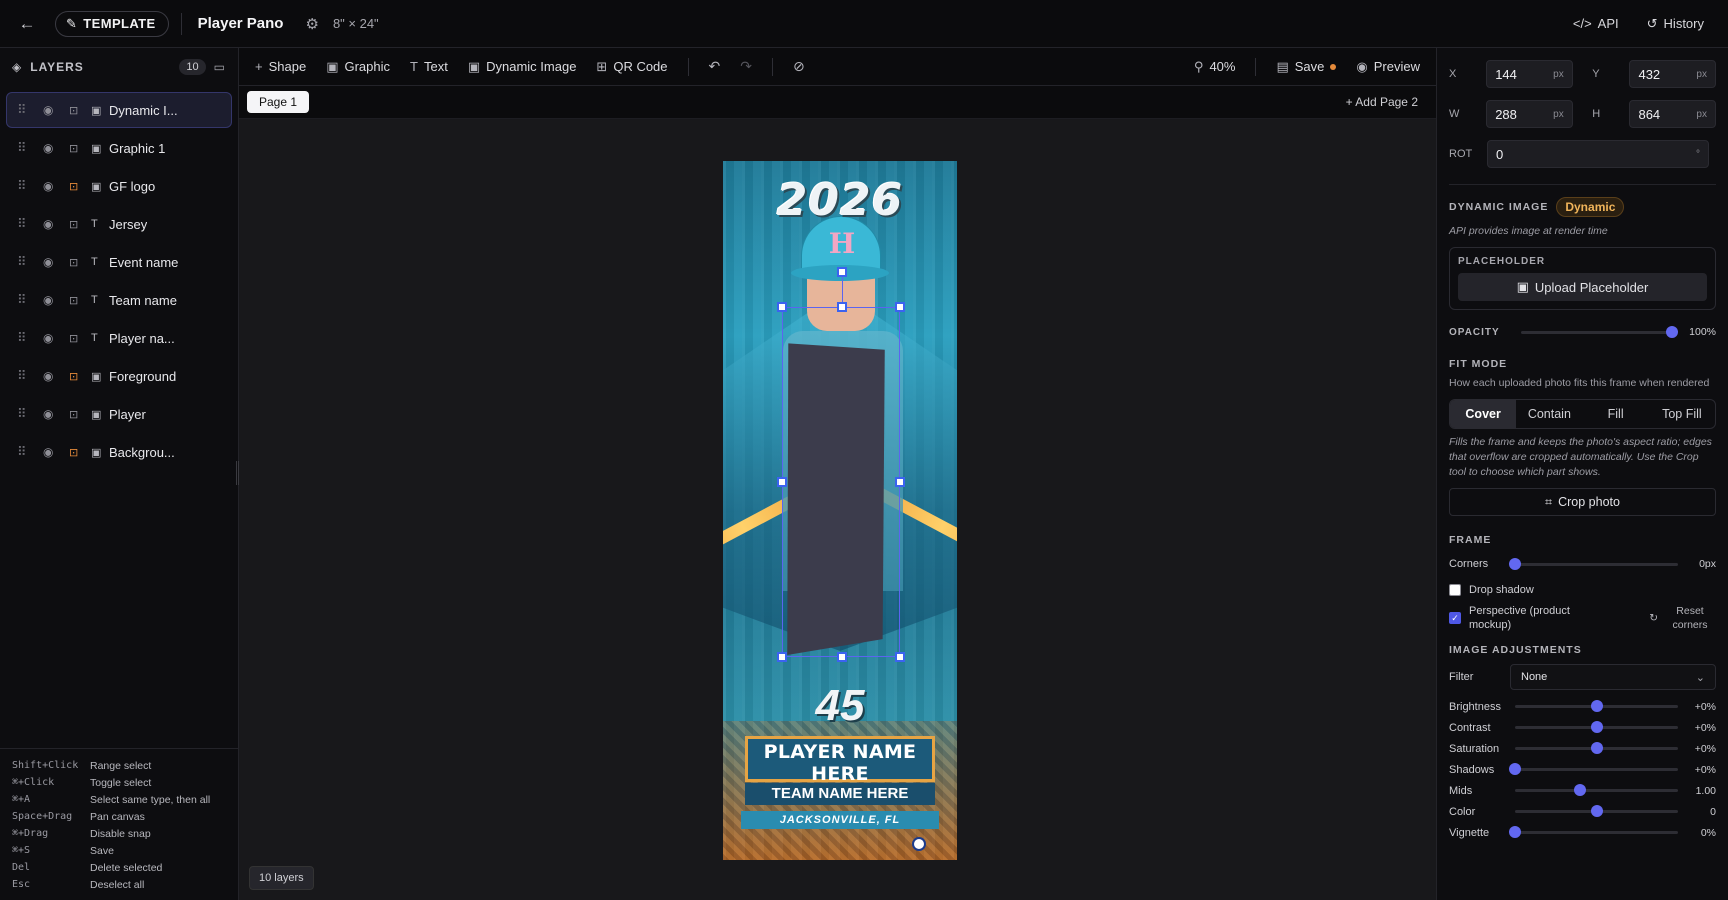 The image size is (1728, 900). I want to click on corners-slider, so click(1593, 563).